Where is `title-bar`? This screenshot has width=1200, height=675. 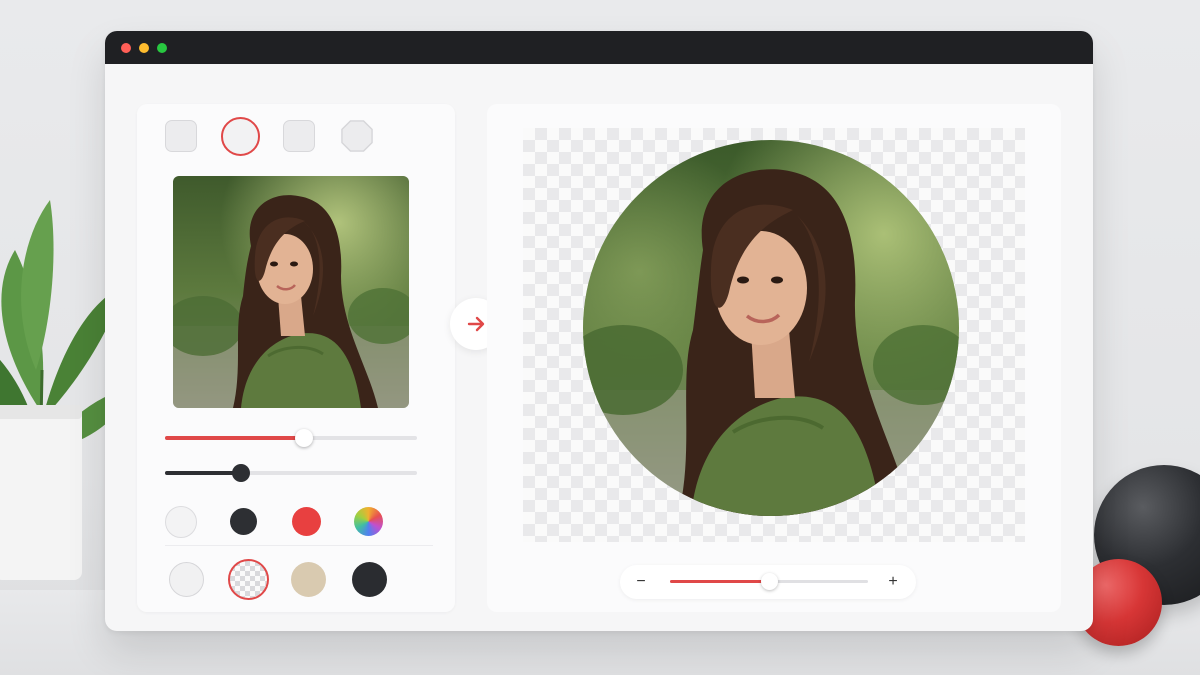 title-bar is located at coordinates (599, 47).